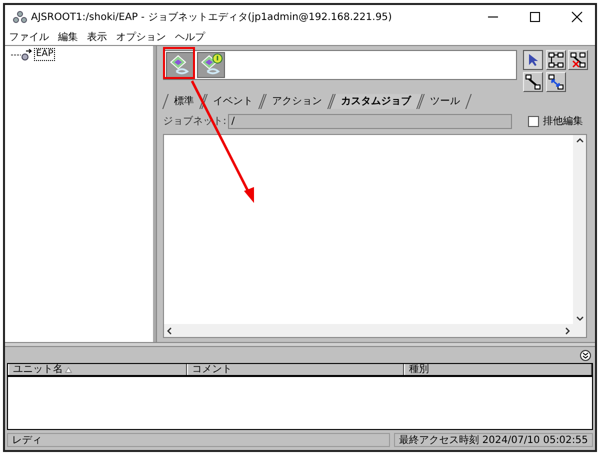 The image size is (600, 455). What do you see at coordinates (563, 121) in the screenshot?
I see `exclusive-edit-label: 排他編集` at bounding box center [563, 121].